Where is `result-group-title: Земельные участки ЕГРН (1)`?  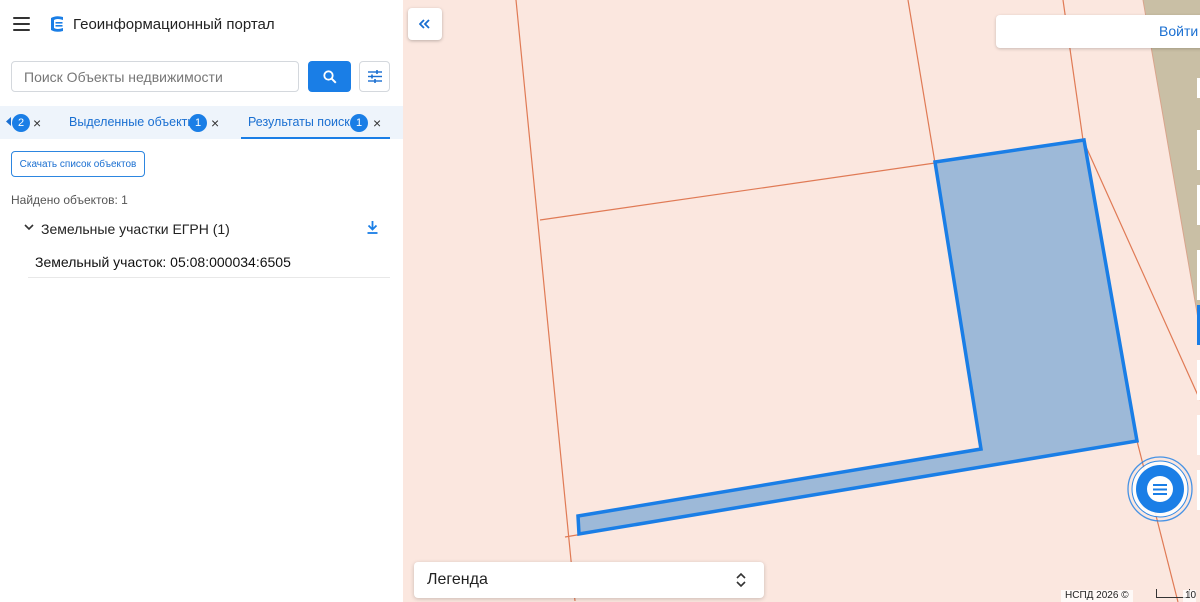 result-group-title: Земельные участки ЕГРН (1) is located at coordinates (135, 229).